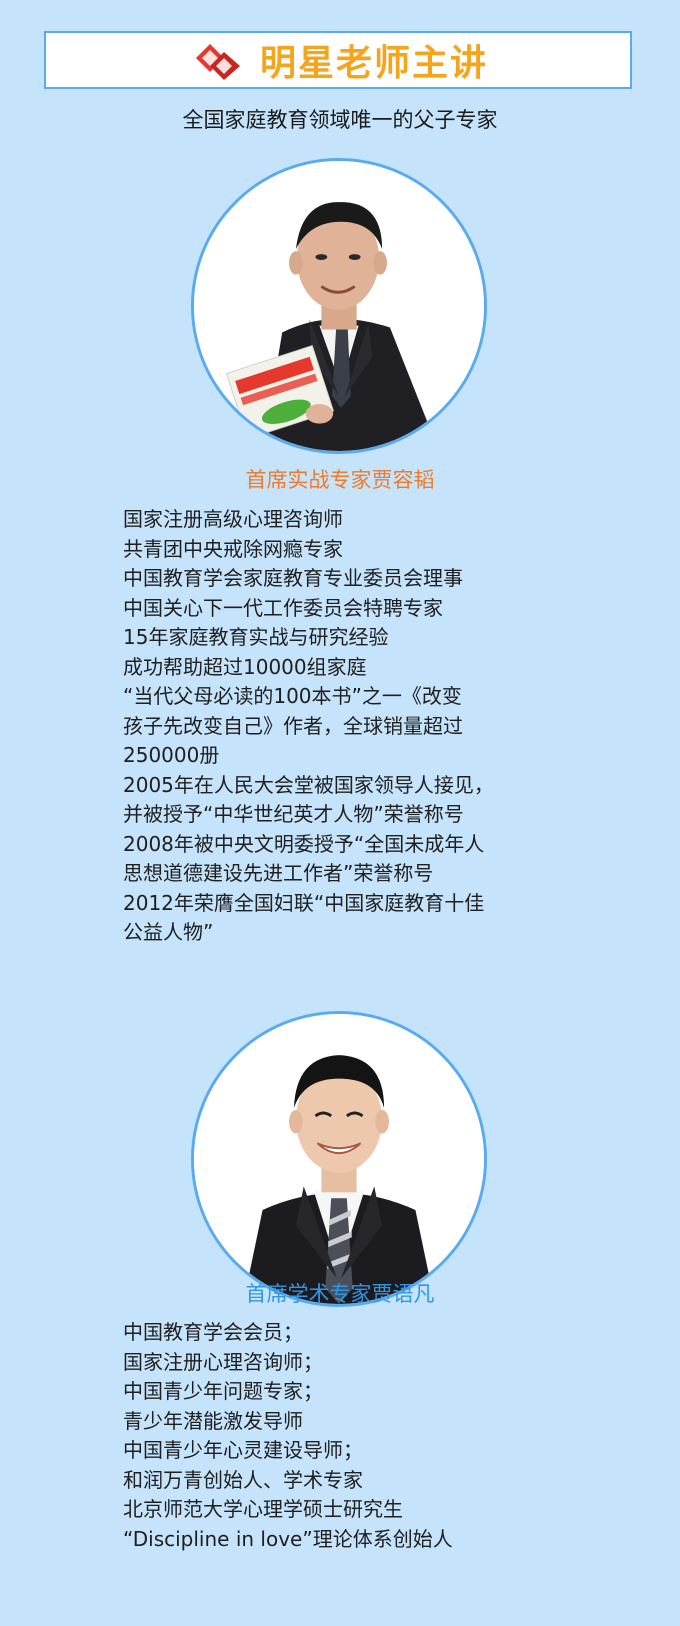 The image size is (680, 1626). I want to click on bio-line: 国家注册心理咨询师；, so click(223, 1361).